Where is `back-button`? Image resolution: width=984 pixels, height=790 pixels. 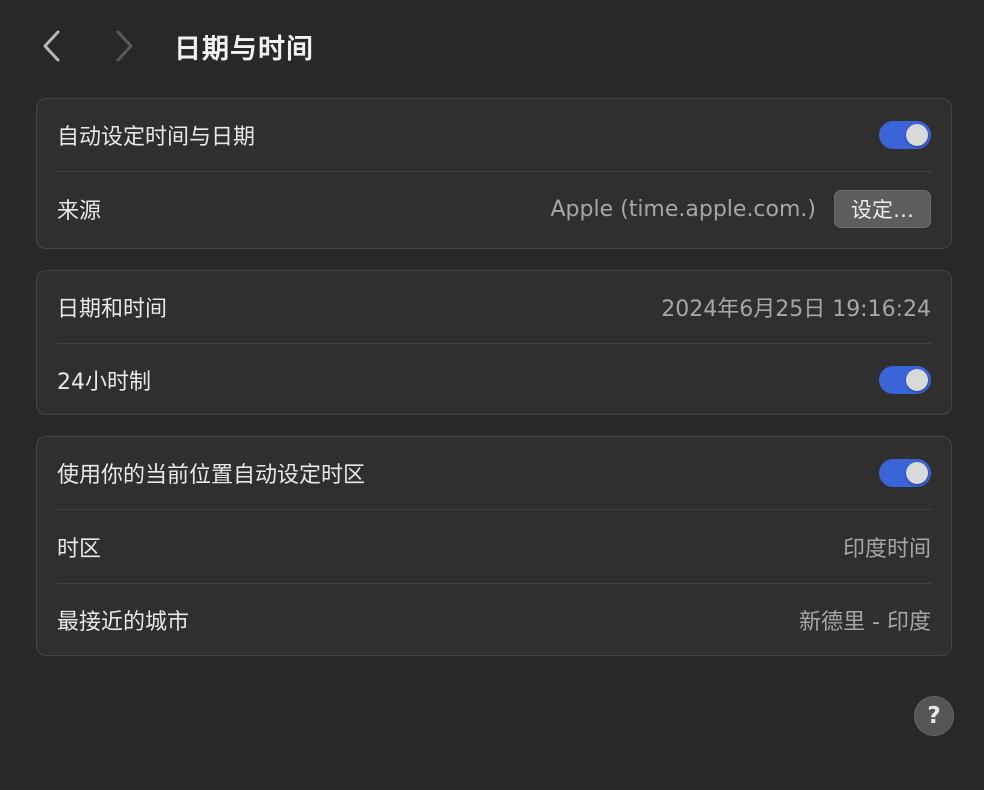
back-button is located at coordinates (52, 46).